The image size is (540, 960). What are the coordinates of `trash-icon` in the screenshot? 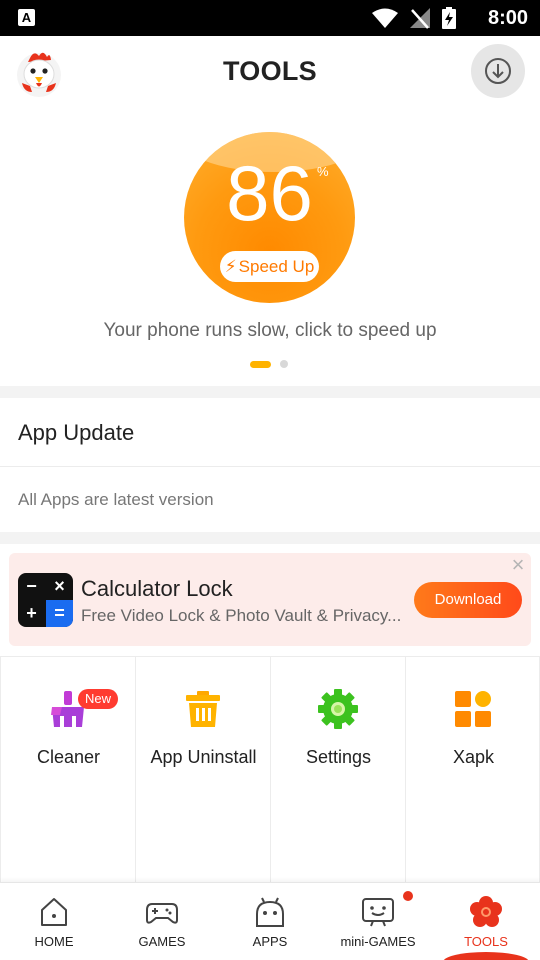 It's located at (203, 709).